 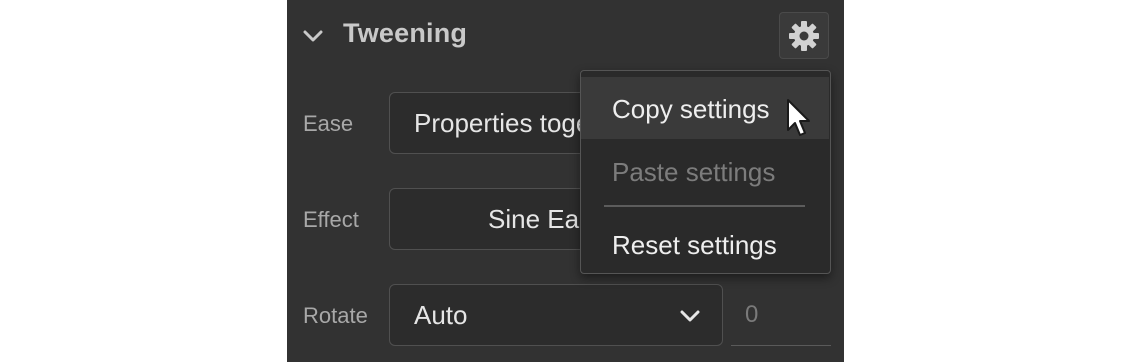 I want to click on rotate-dropdown: Auto, so click(x=556, y=315).